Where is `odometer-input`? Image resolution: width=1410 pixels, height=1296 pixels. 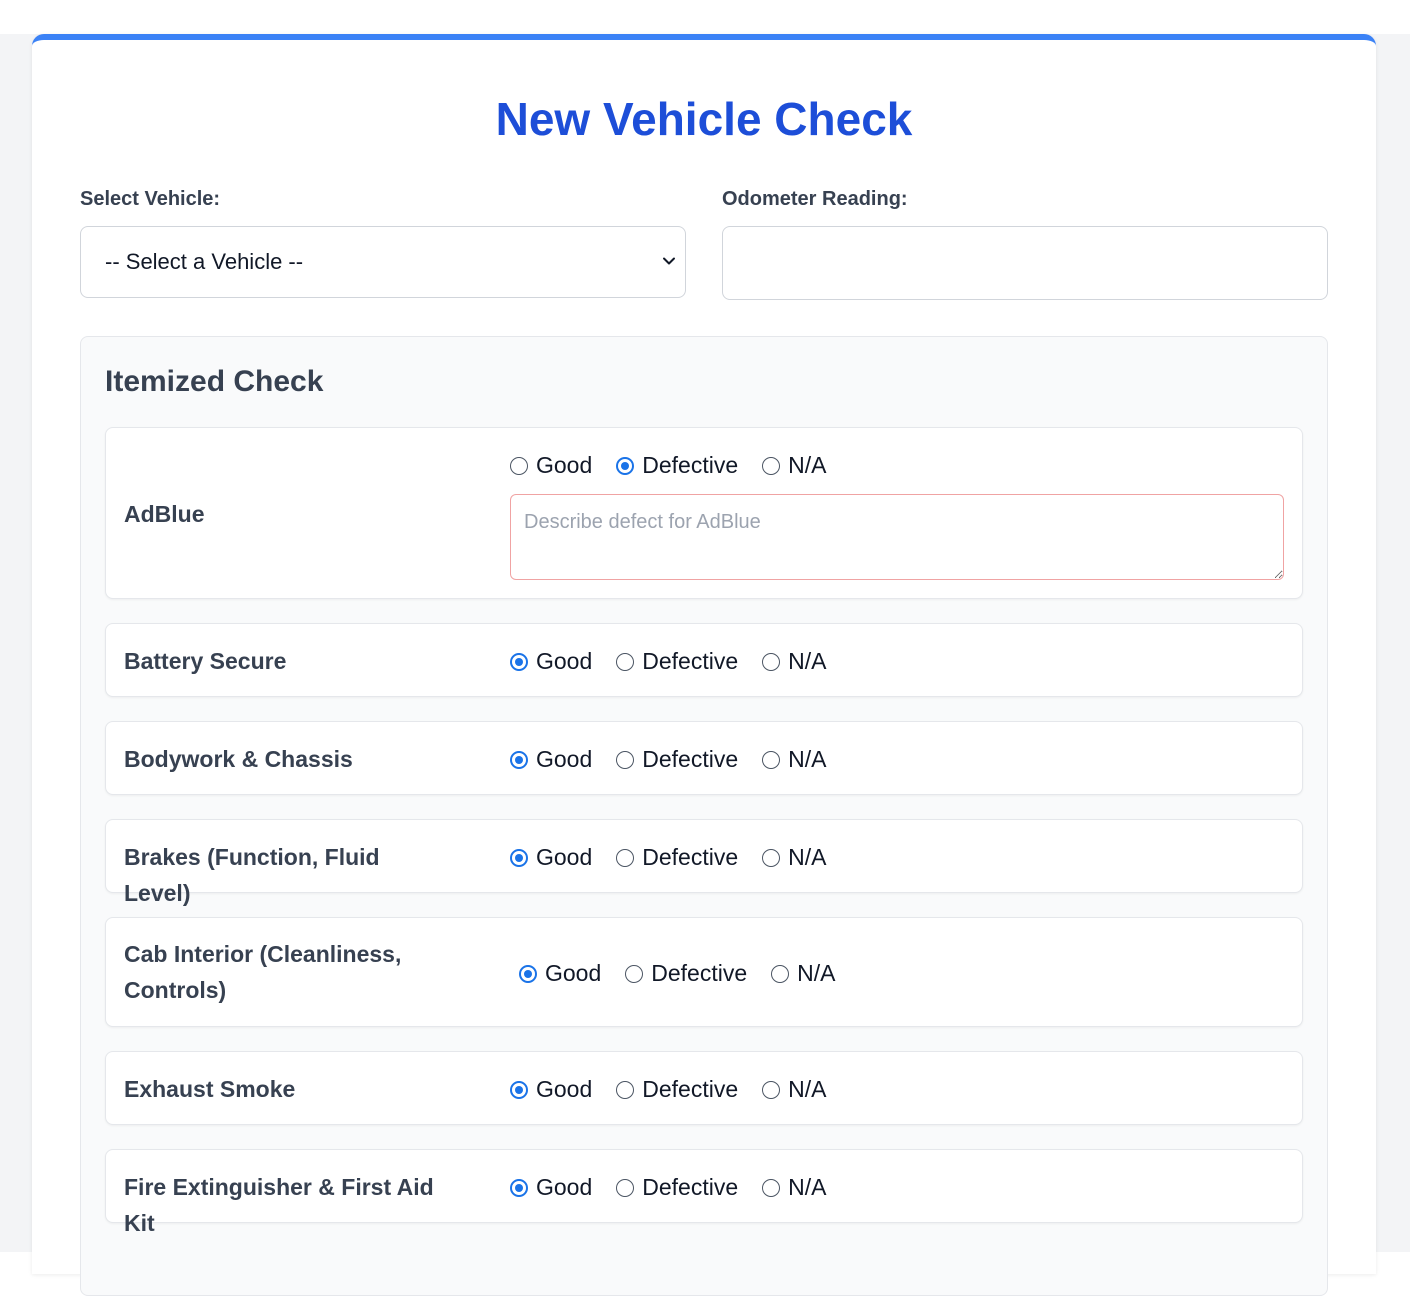
odometer-input is located at coordinates (1025, 263).